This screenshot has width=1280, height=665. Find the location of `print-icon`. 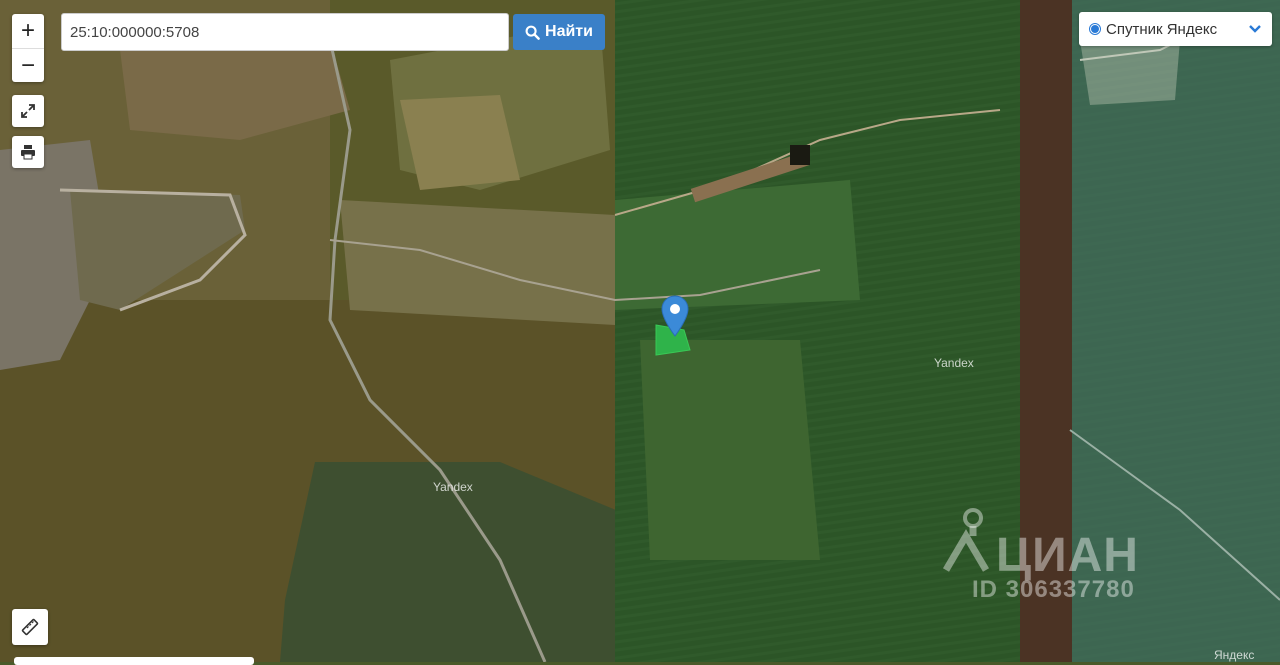

print-icon is located at coordinates (28, 152).